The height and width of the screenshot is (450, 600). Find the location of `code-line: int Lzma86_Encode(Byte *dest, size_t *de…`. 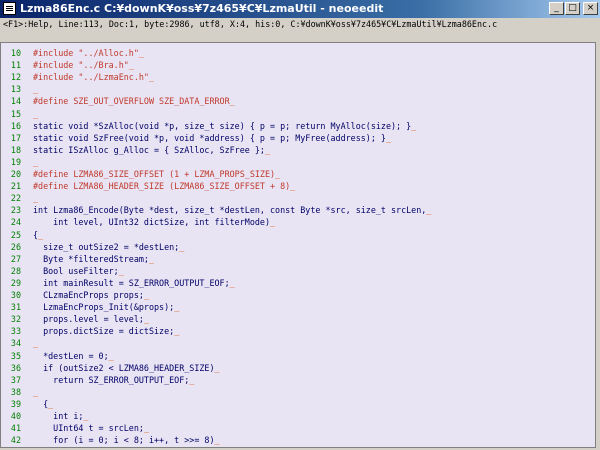

code-line: int Lzma86_Encode(Byte *dest, size_t *de… is located at coordinates (232, 210).